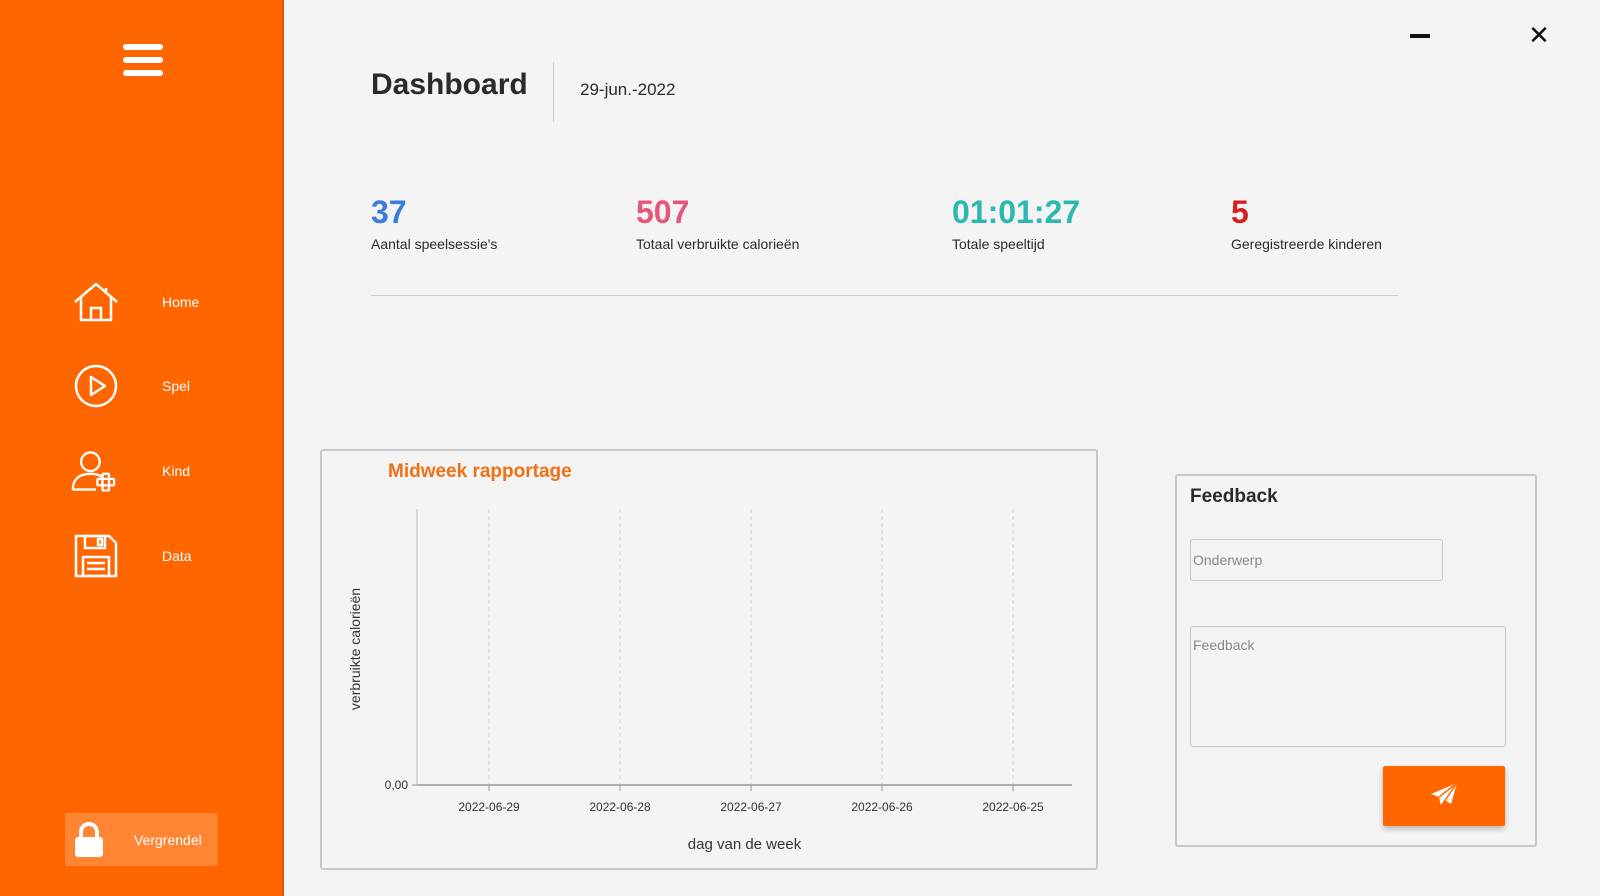  Describe the element at coordinates (998, 244) in the screenshot. I see `stat-caption: Totale speeltijd` at that location.